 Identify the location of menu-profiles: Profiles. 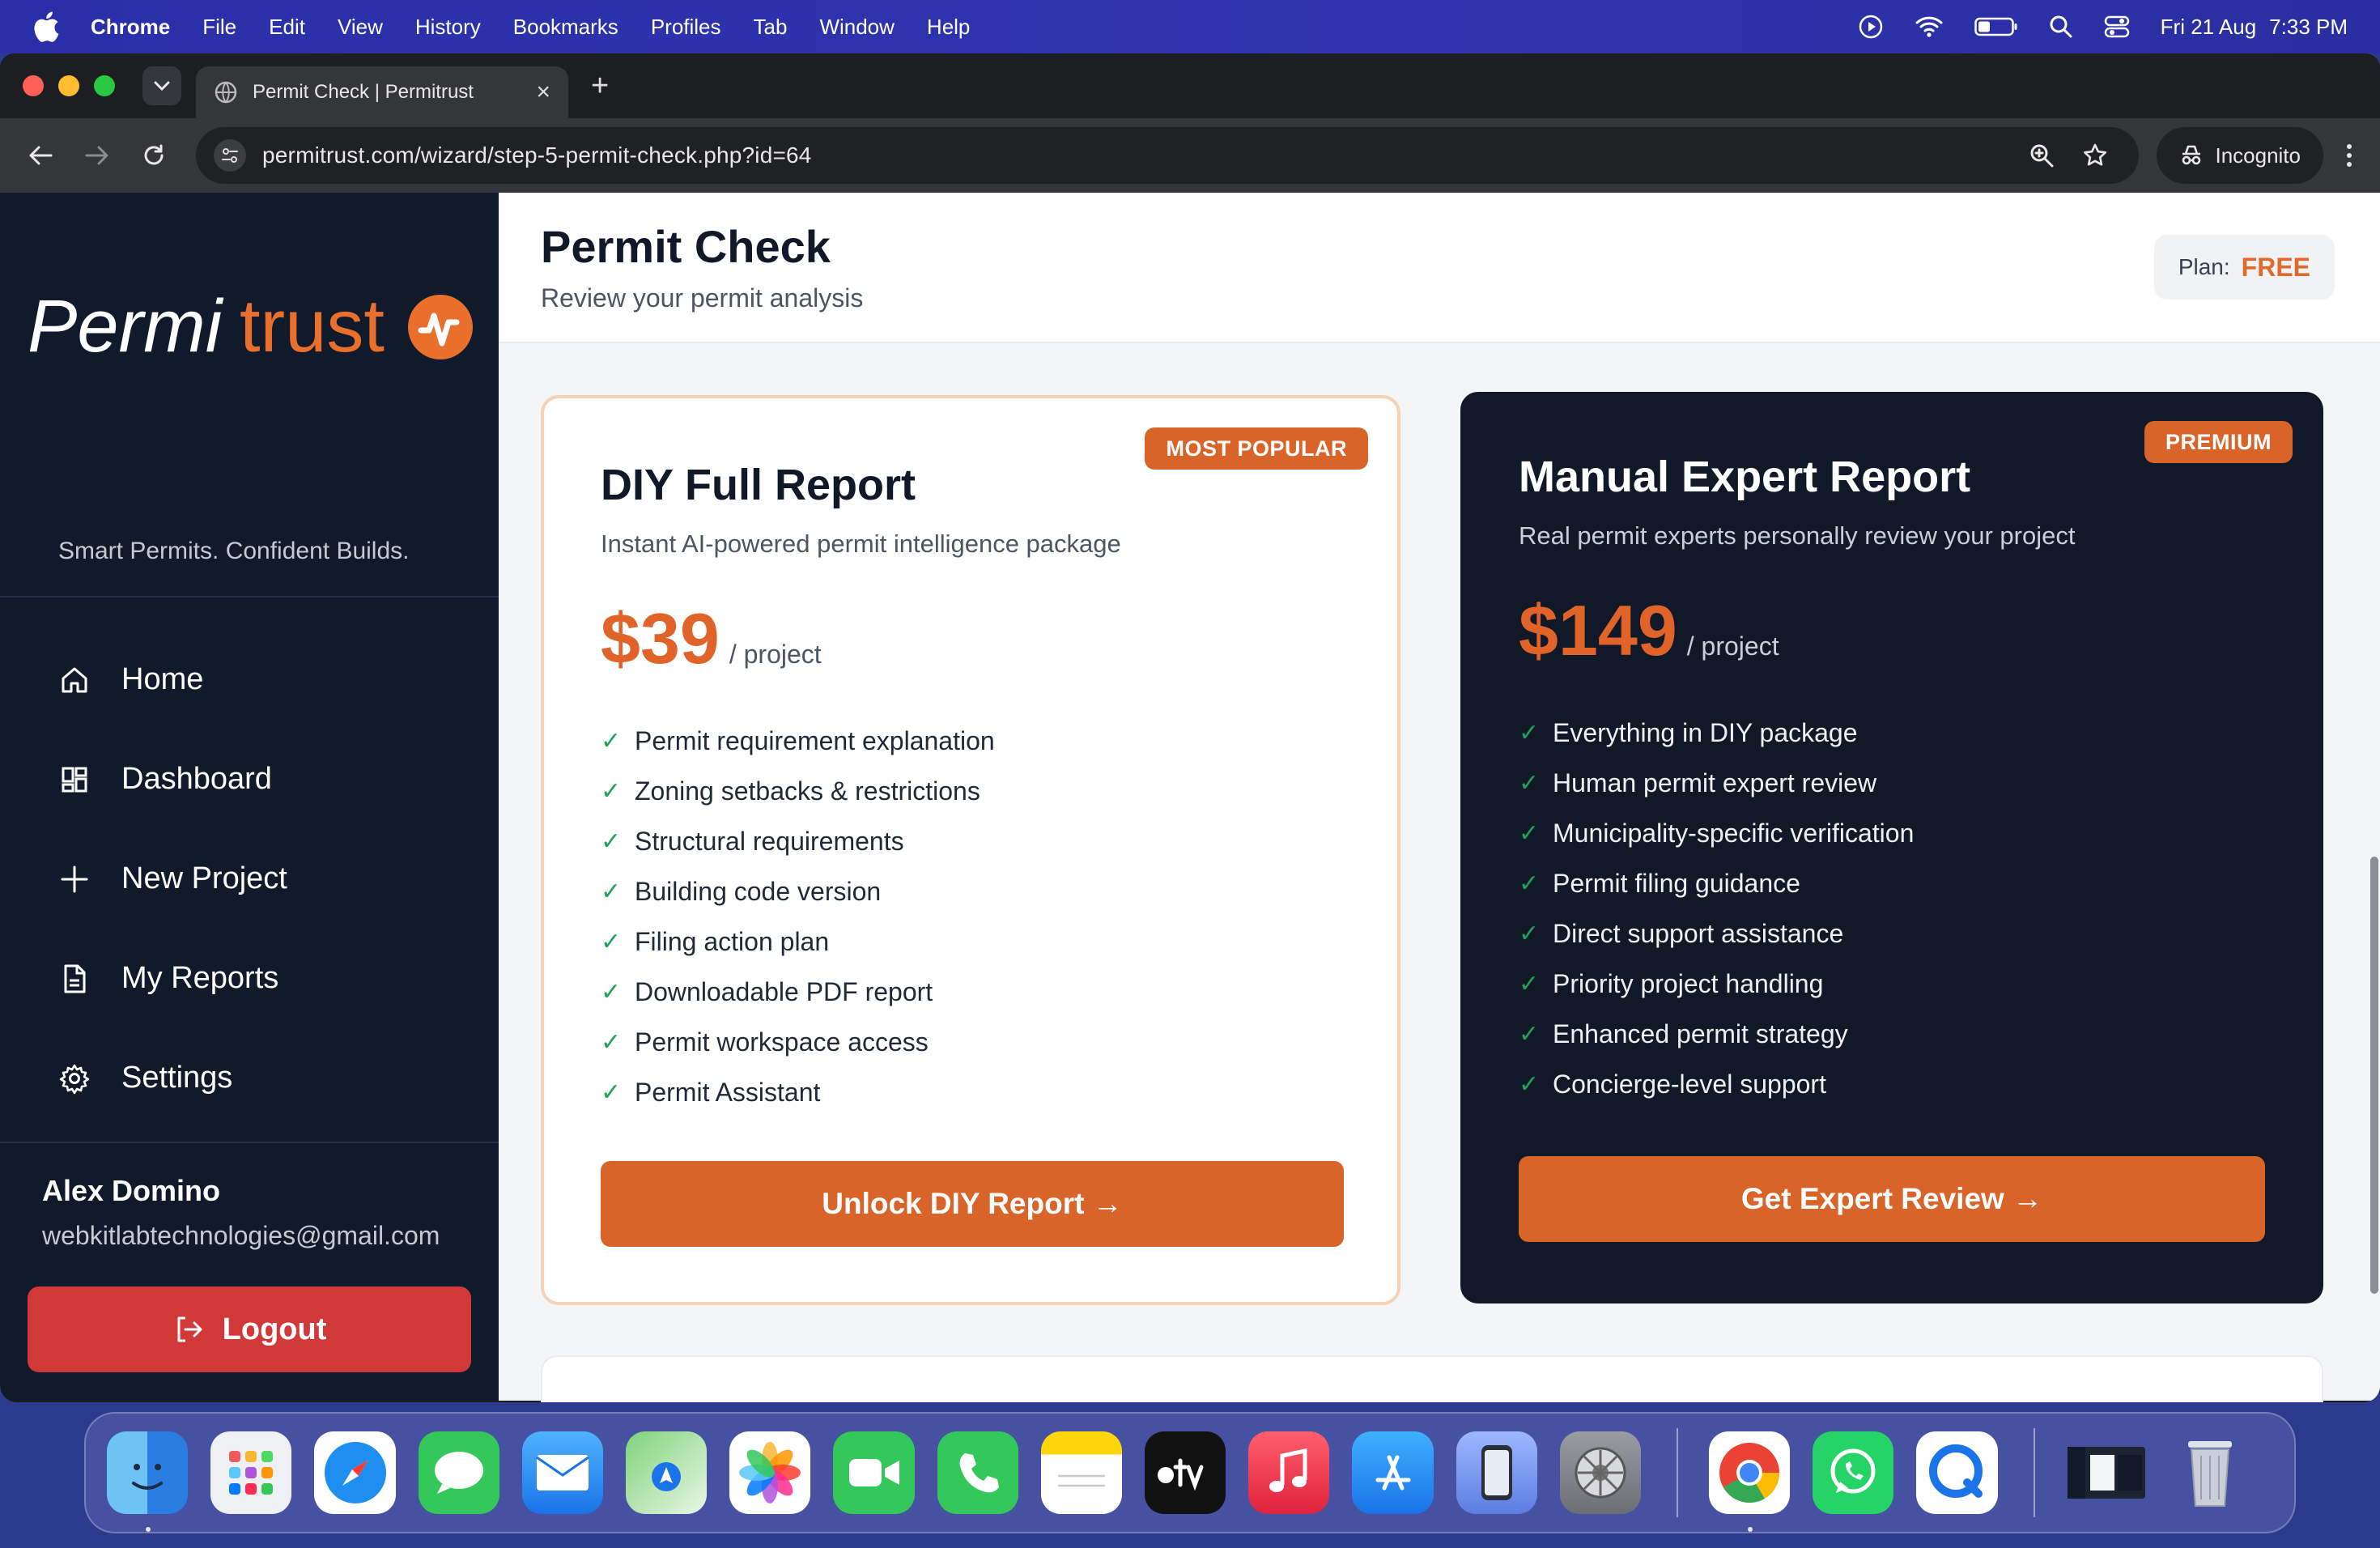
(686, 27).